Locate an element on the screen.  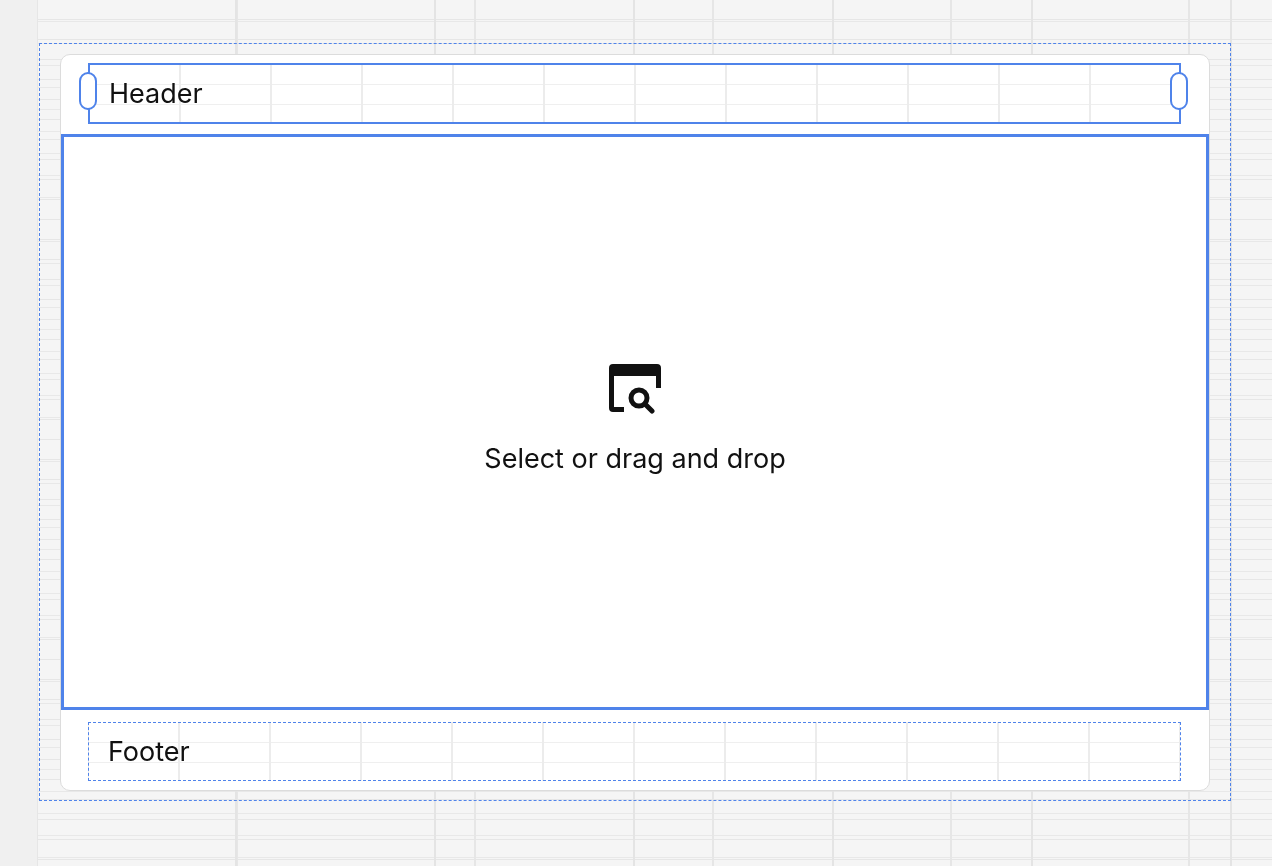
drop-zone-text: Select or drag and drop is located at coordinates (635, 458).